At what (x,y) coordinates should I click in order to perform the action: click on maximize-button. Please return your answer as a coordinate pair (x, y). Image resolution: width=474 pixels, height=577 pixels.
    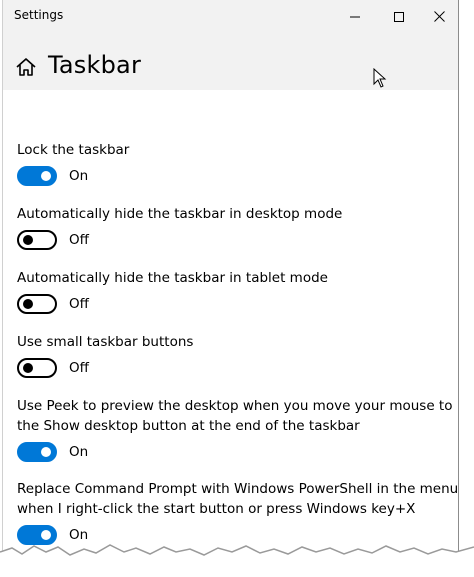
    Looking at the image, I should click on (399, 16).